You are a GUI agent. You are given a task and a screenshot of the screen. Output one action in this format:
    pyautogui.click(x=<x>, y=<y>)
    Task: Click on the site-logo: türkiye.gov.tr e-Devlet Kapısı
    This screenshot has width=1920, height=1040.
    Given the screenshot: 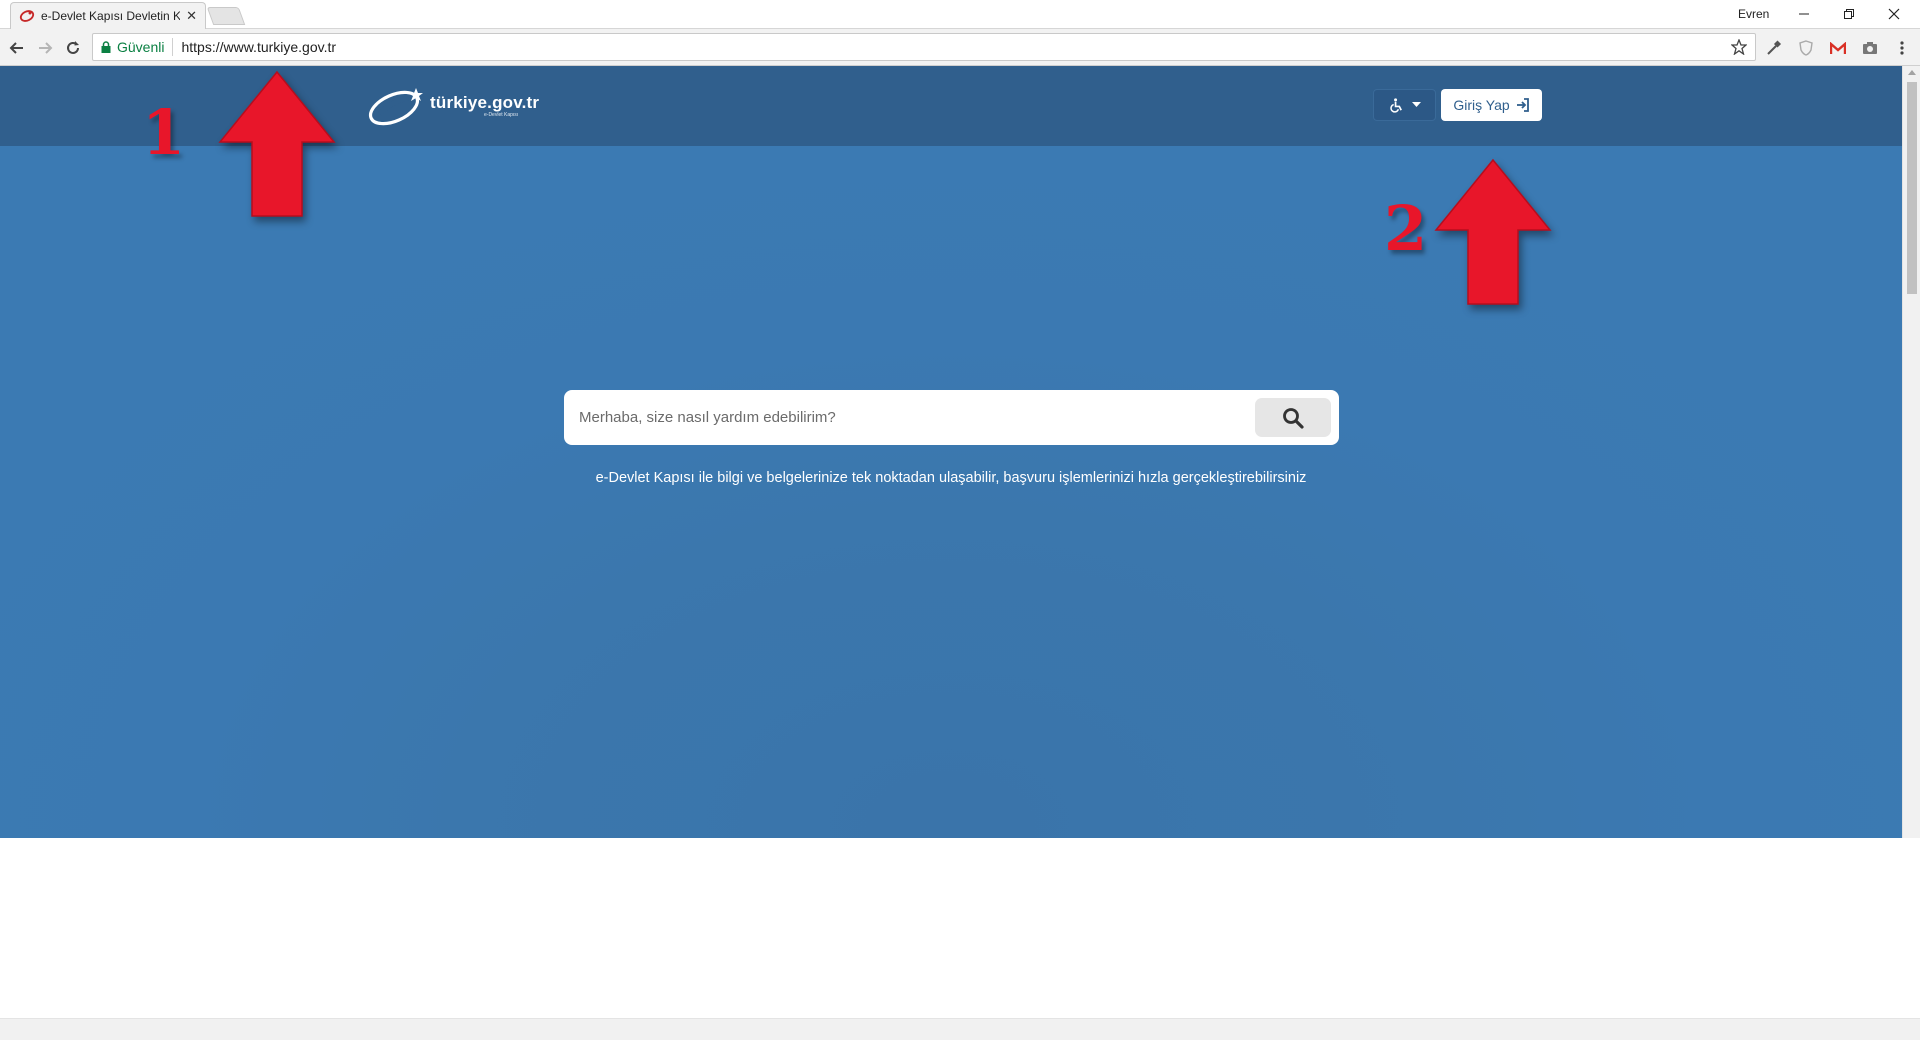 What is the action you would take?
    pyautogui.click(x=452, y=106)
    